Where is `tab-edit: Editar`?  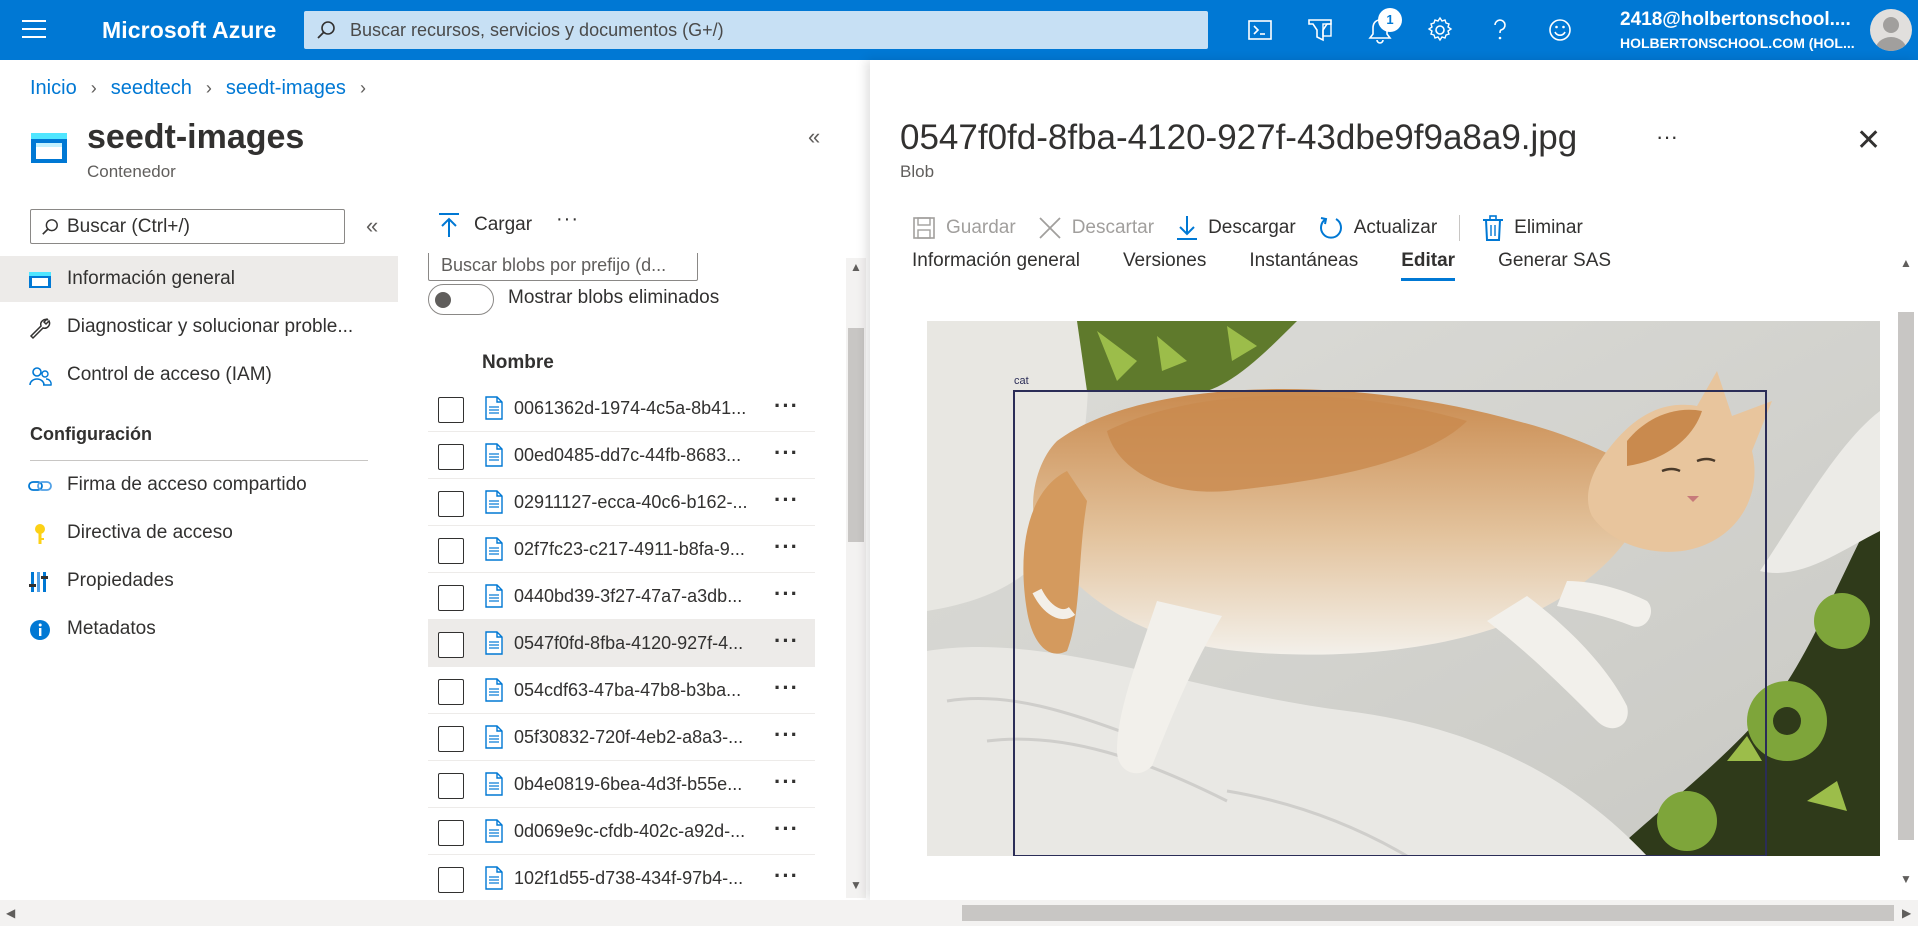
tab-edit: Editar is located at coordinates (1428, 265).